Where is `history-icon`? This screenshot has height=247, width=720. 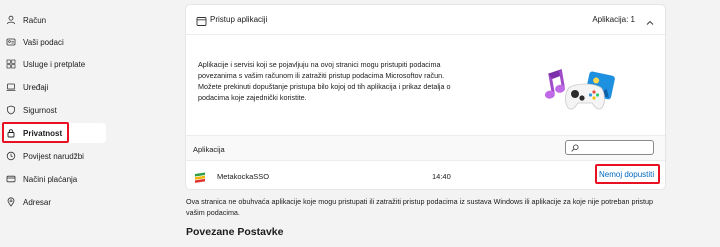
history-icon is located at coordinates (11, 156).